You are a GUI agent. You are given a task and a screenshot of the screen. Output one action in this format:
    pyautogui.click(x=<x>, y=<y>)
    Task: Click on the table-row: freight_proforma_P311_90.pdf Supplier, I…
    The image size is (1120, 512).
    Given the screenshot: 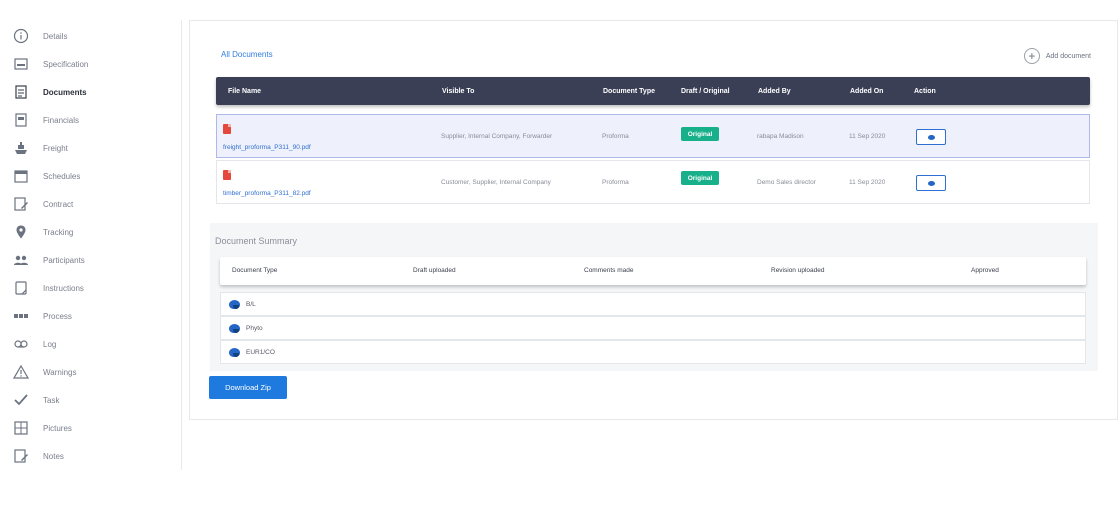 What is the action you would take?
    pyautogui.click(x=653, y=136)
    